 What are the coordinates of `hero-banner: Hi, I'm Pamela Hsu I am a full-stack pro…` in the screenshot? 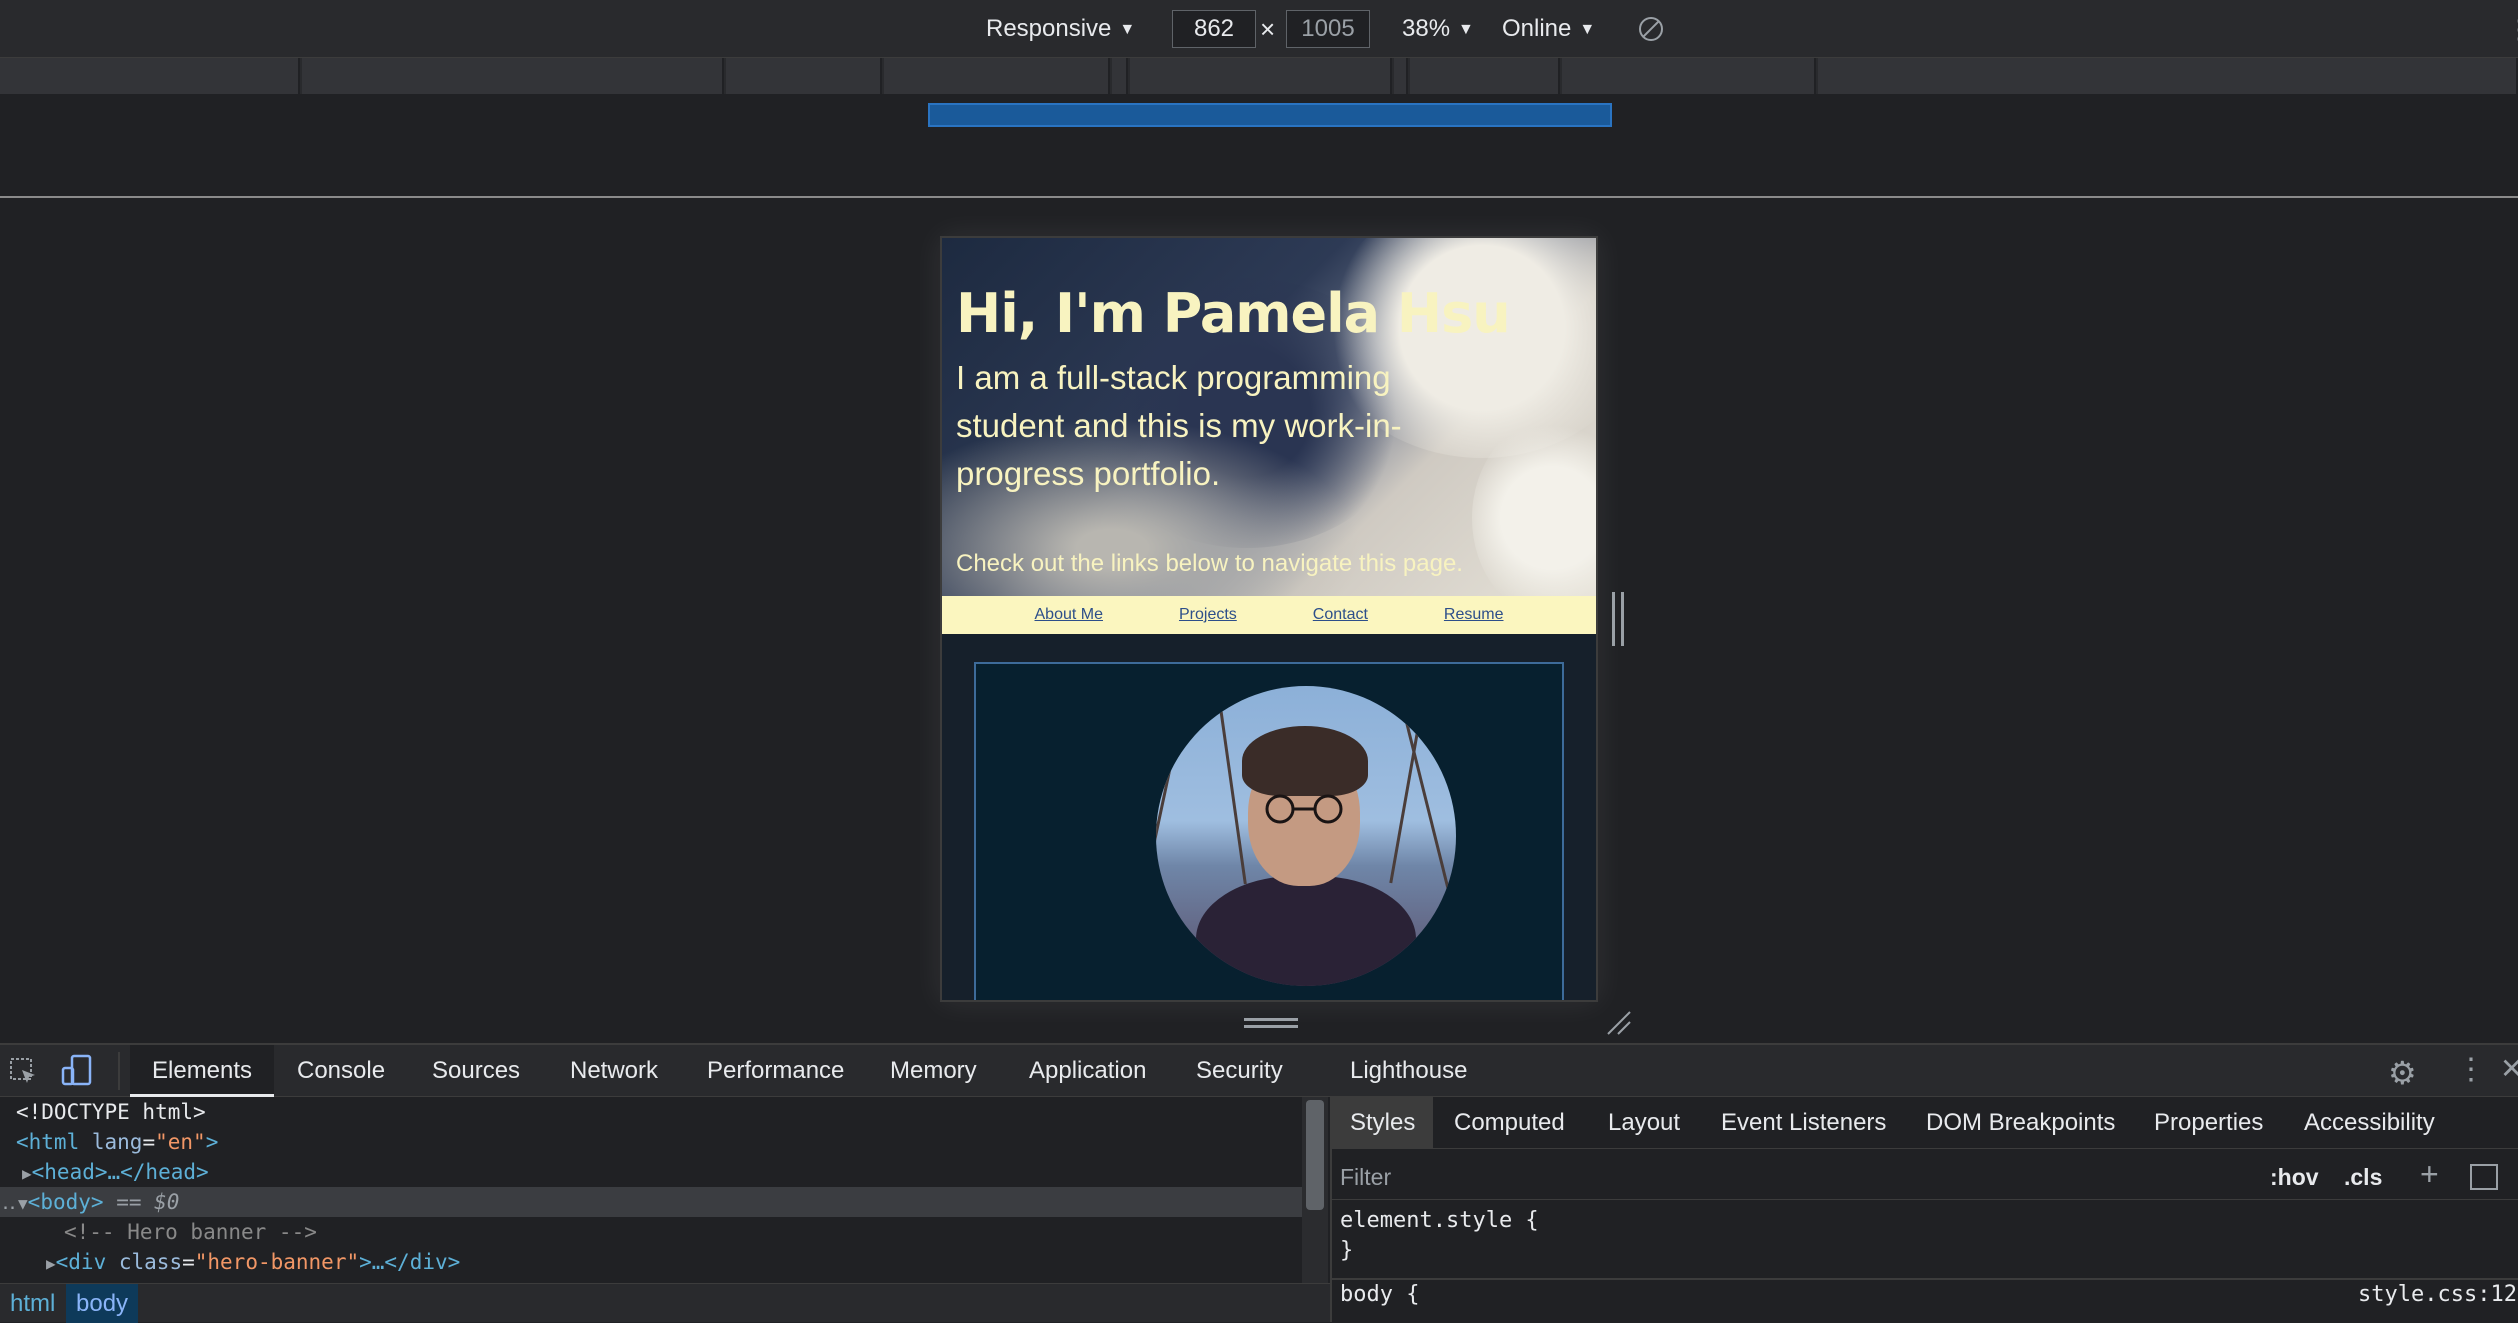 It's located at (1269, 417).